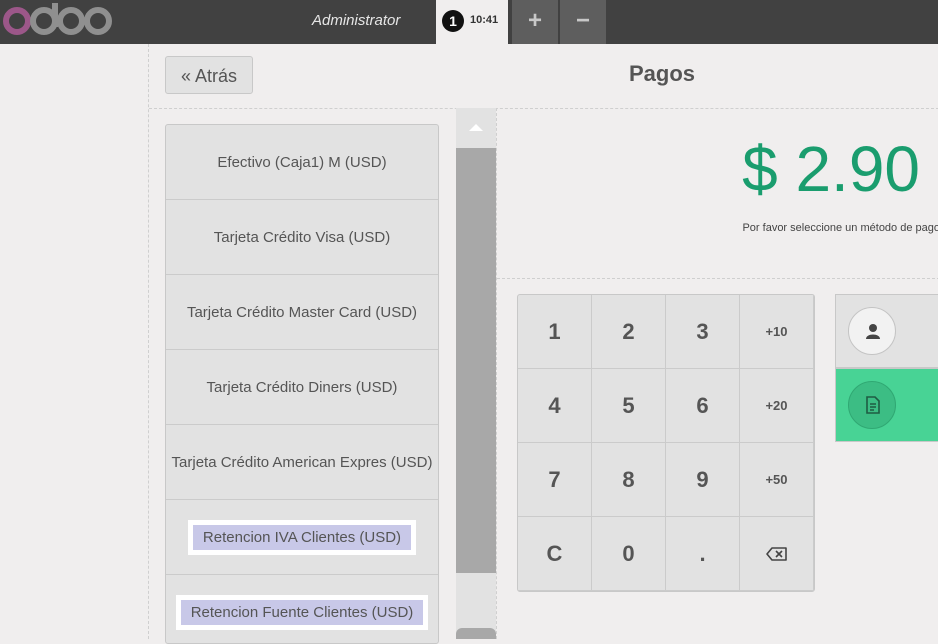 The image size is (938, 644). I want to click on invoice-icon, so click(873, 405).